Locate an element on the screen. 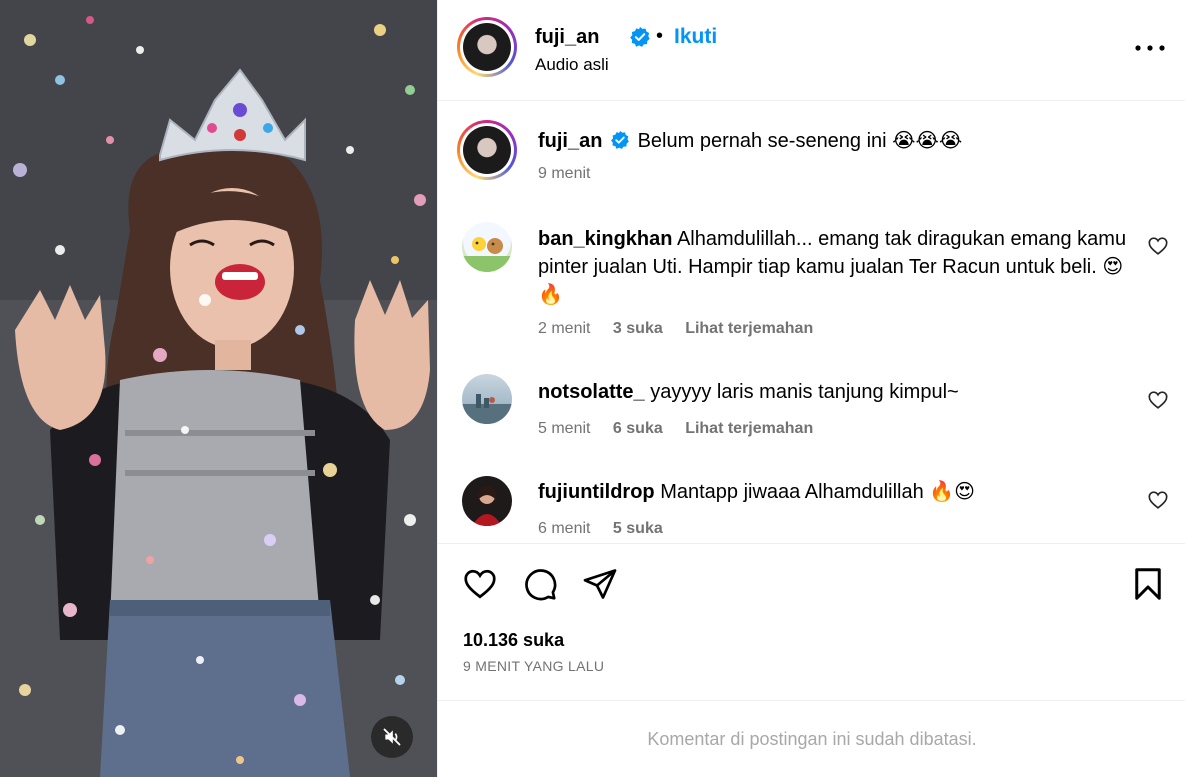 Image resolution: width=1185 pixels, height=777 pixels. bookmark-icon is located at coordinates (1148, 584).